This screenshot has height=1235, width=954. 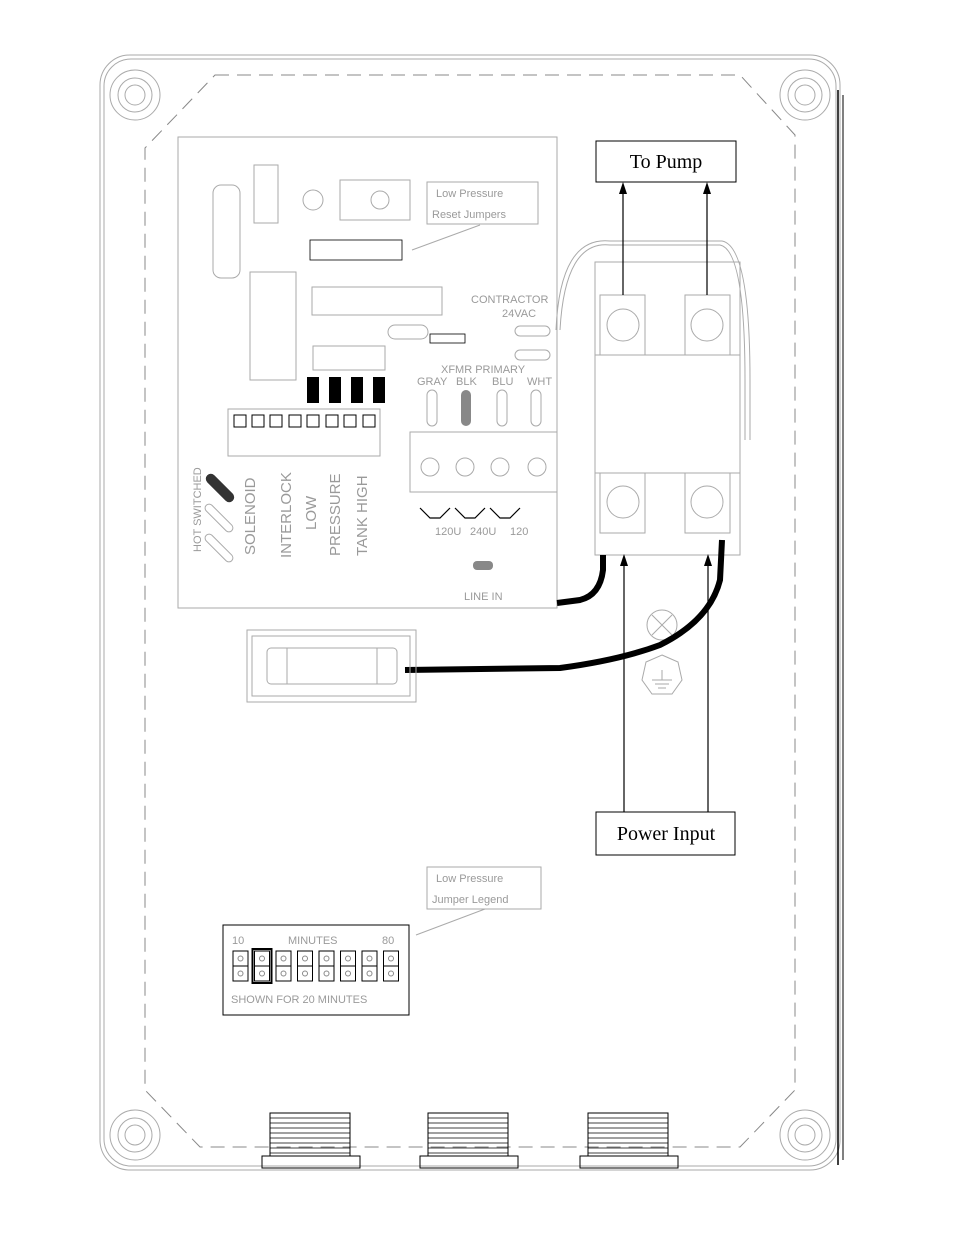 I want to click on wire-wht: WHT, so click(x=539, y=382).